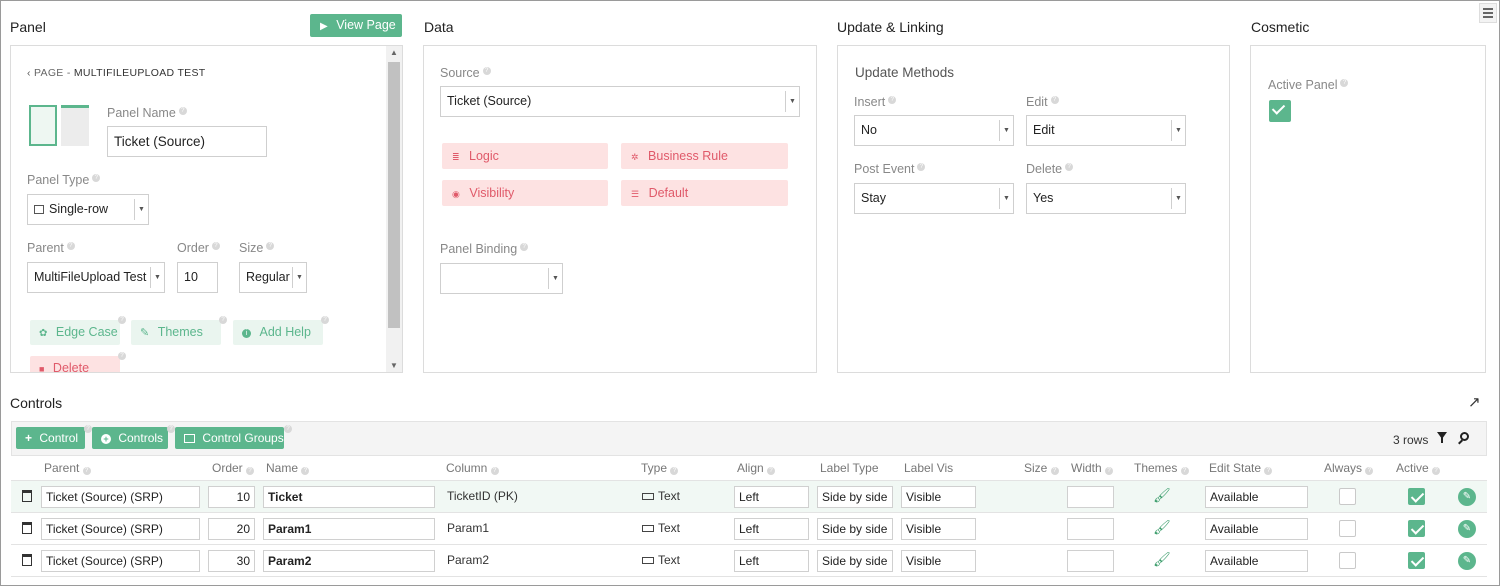 This screenshot has height=586, width=1500. What do you see at coordinates (890, 169) in the screenshot?
I see `post-event-label: Post Event?` at bounding box center [890, 169].